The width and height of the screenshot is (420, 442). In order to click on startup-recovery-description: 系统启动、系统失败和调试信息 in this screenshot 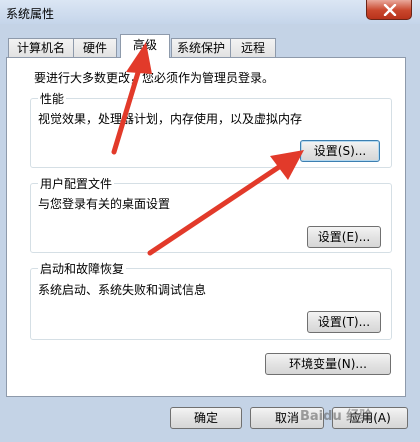, I will do `click(122, 290)`.